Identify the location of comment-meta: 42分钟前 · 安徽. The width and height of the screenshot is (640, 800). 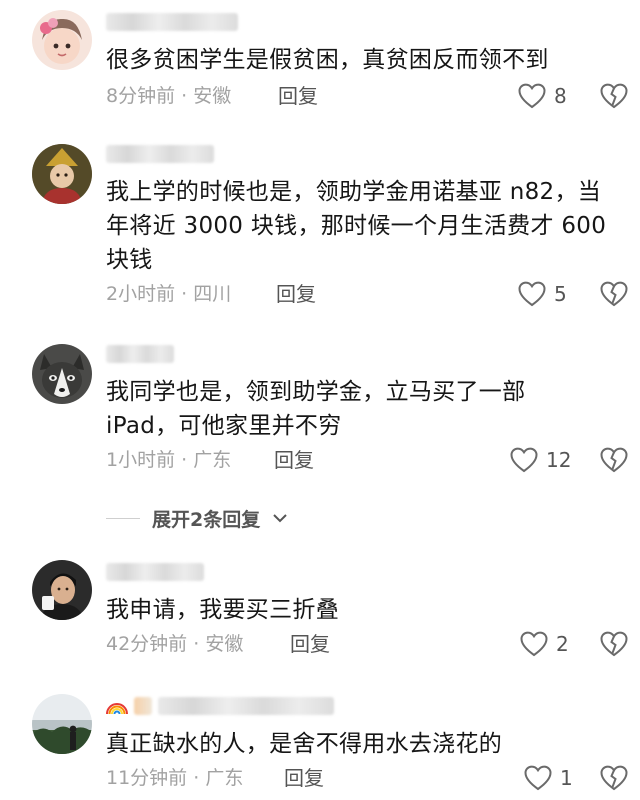
(174, 644).